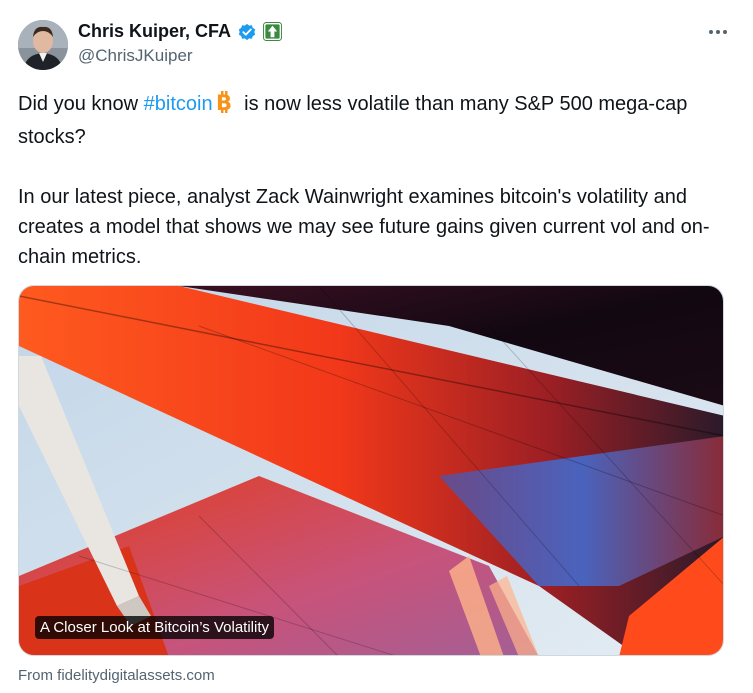  I want to click on verified-check-icon, so click(247, 32).